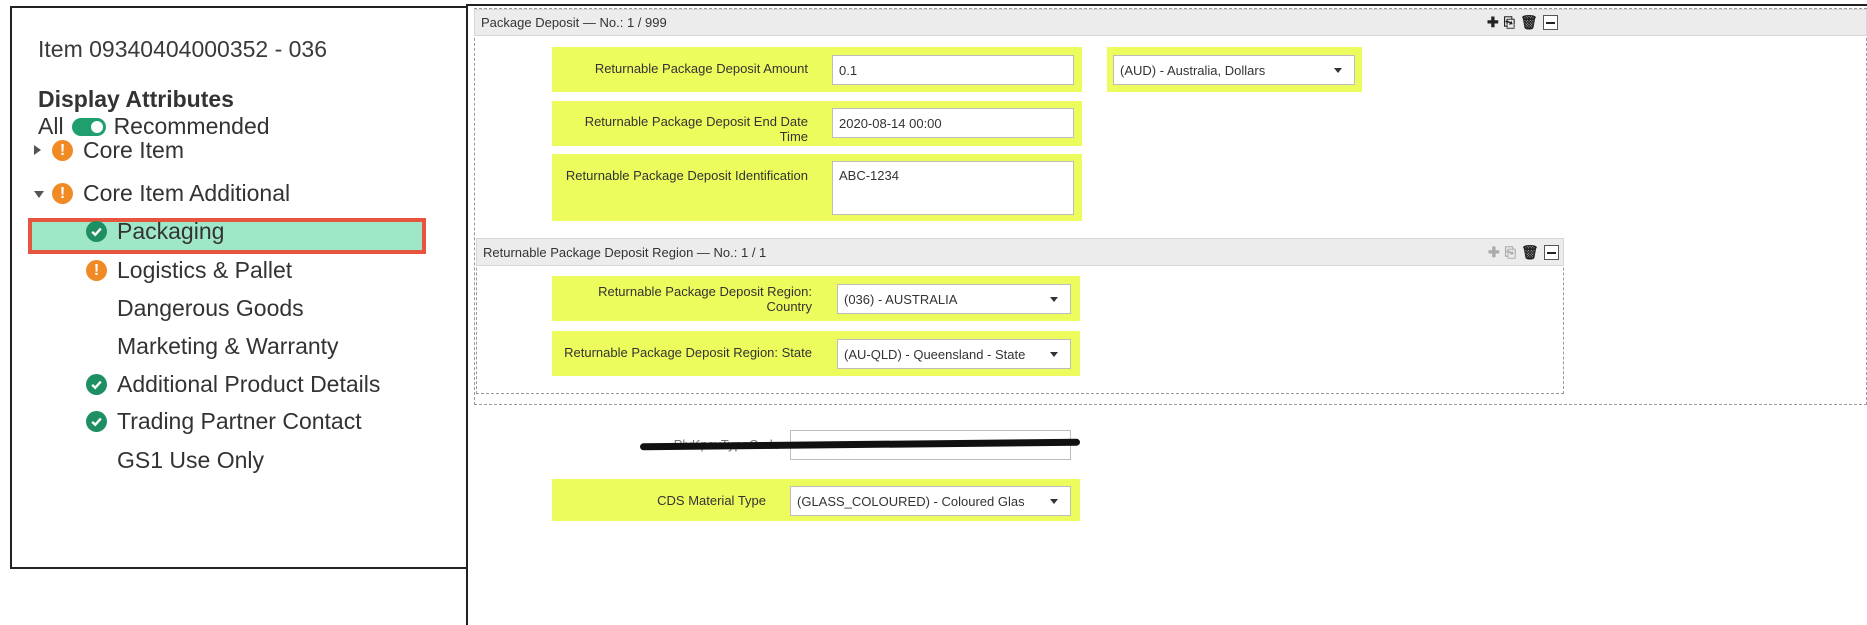 The width and height of the screenshot is (1867, 625). Describe the element at coordinates (953, 188) in the screenshot. I see `deposit-identification-input: ABC-1234` at that location.